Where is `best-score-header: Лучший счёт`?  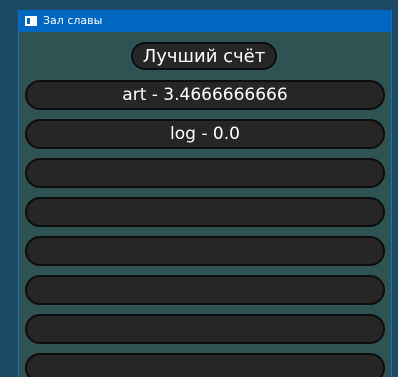
best-score-header: Лучший счёт is located at coordinates (204, 56).